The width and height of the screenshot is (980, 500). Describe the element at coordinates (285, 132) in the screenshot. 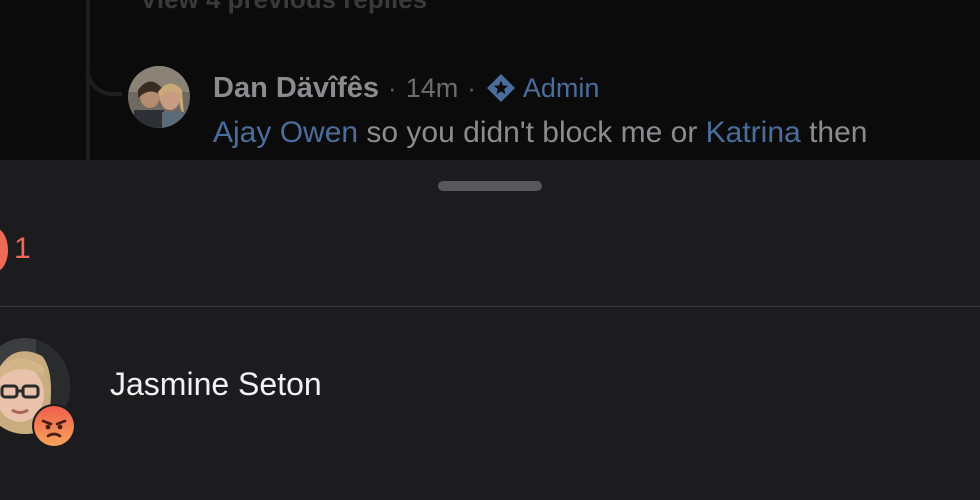

I see `mention-link: Ajay Owen` at that location.